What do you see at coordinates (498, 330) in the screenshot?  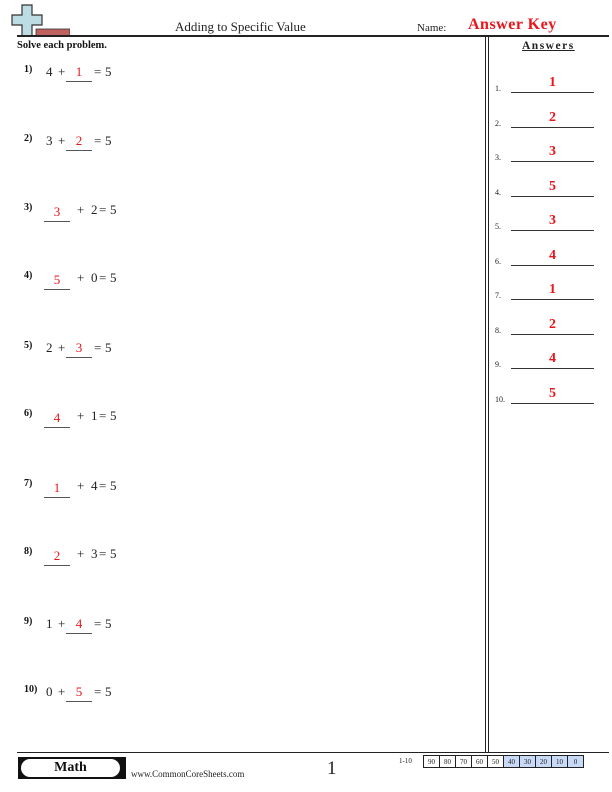 I see `answer-number: 8.` at bounding box center [498, 330].